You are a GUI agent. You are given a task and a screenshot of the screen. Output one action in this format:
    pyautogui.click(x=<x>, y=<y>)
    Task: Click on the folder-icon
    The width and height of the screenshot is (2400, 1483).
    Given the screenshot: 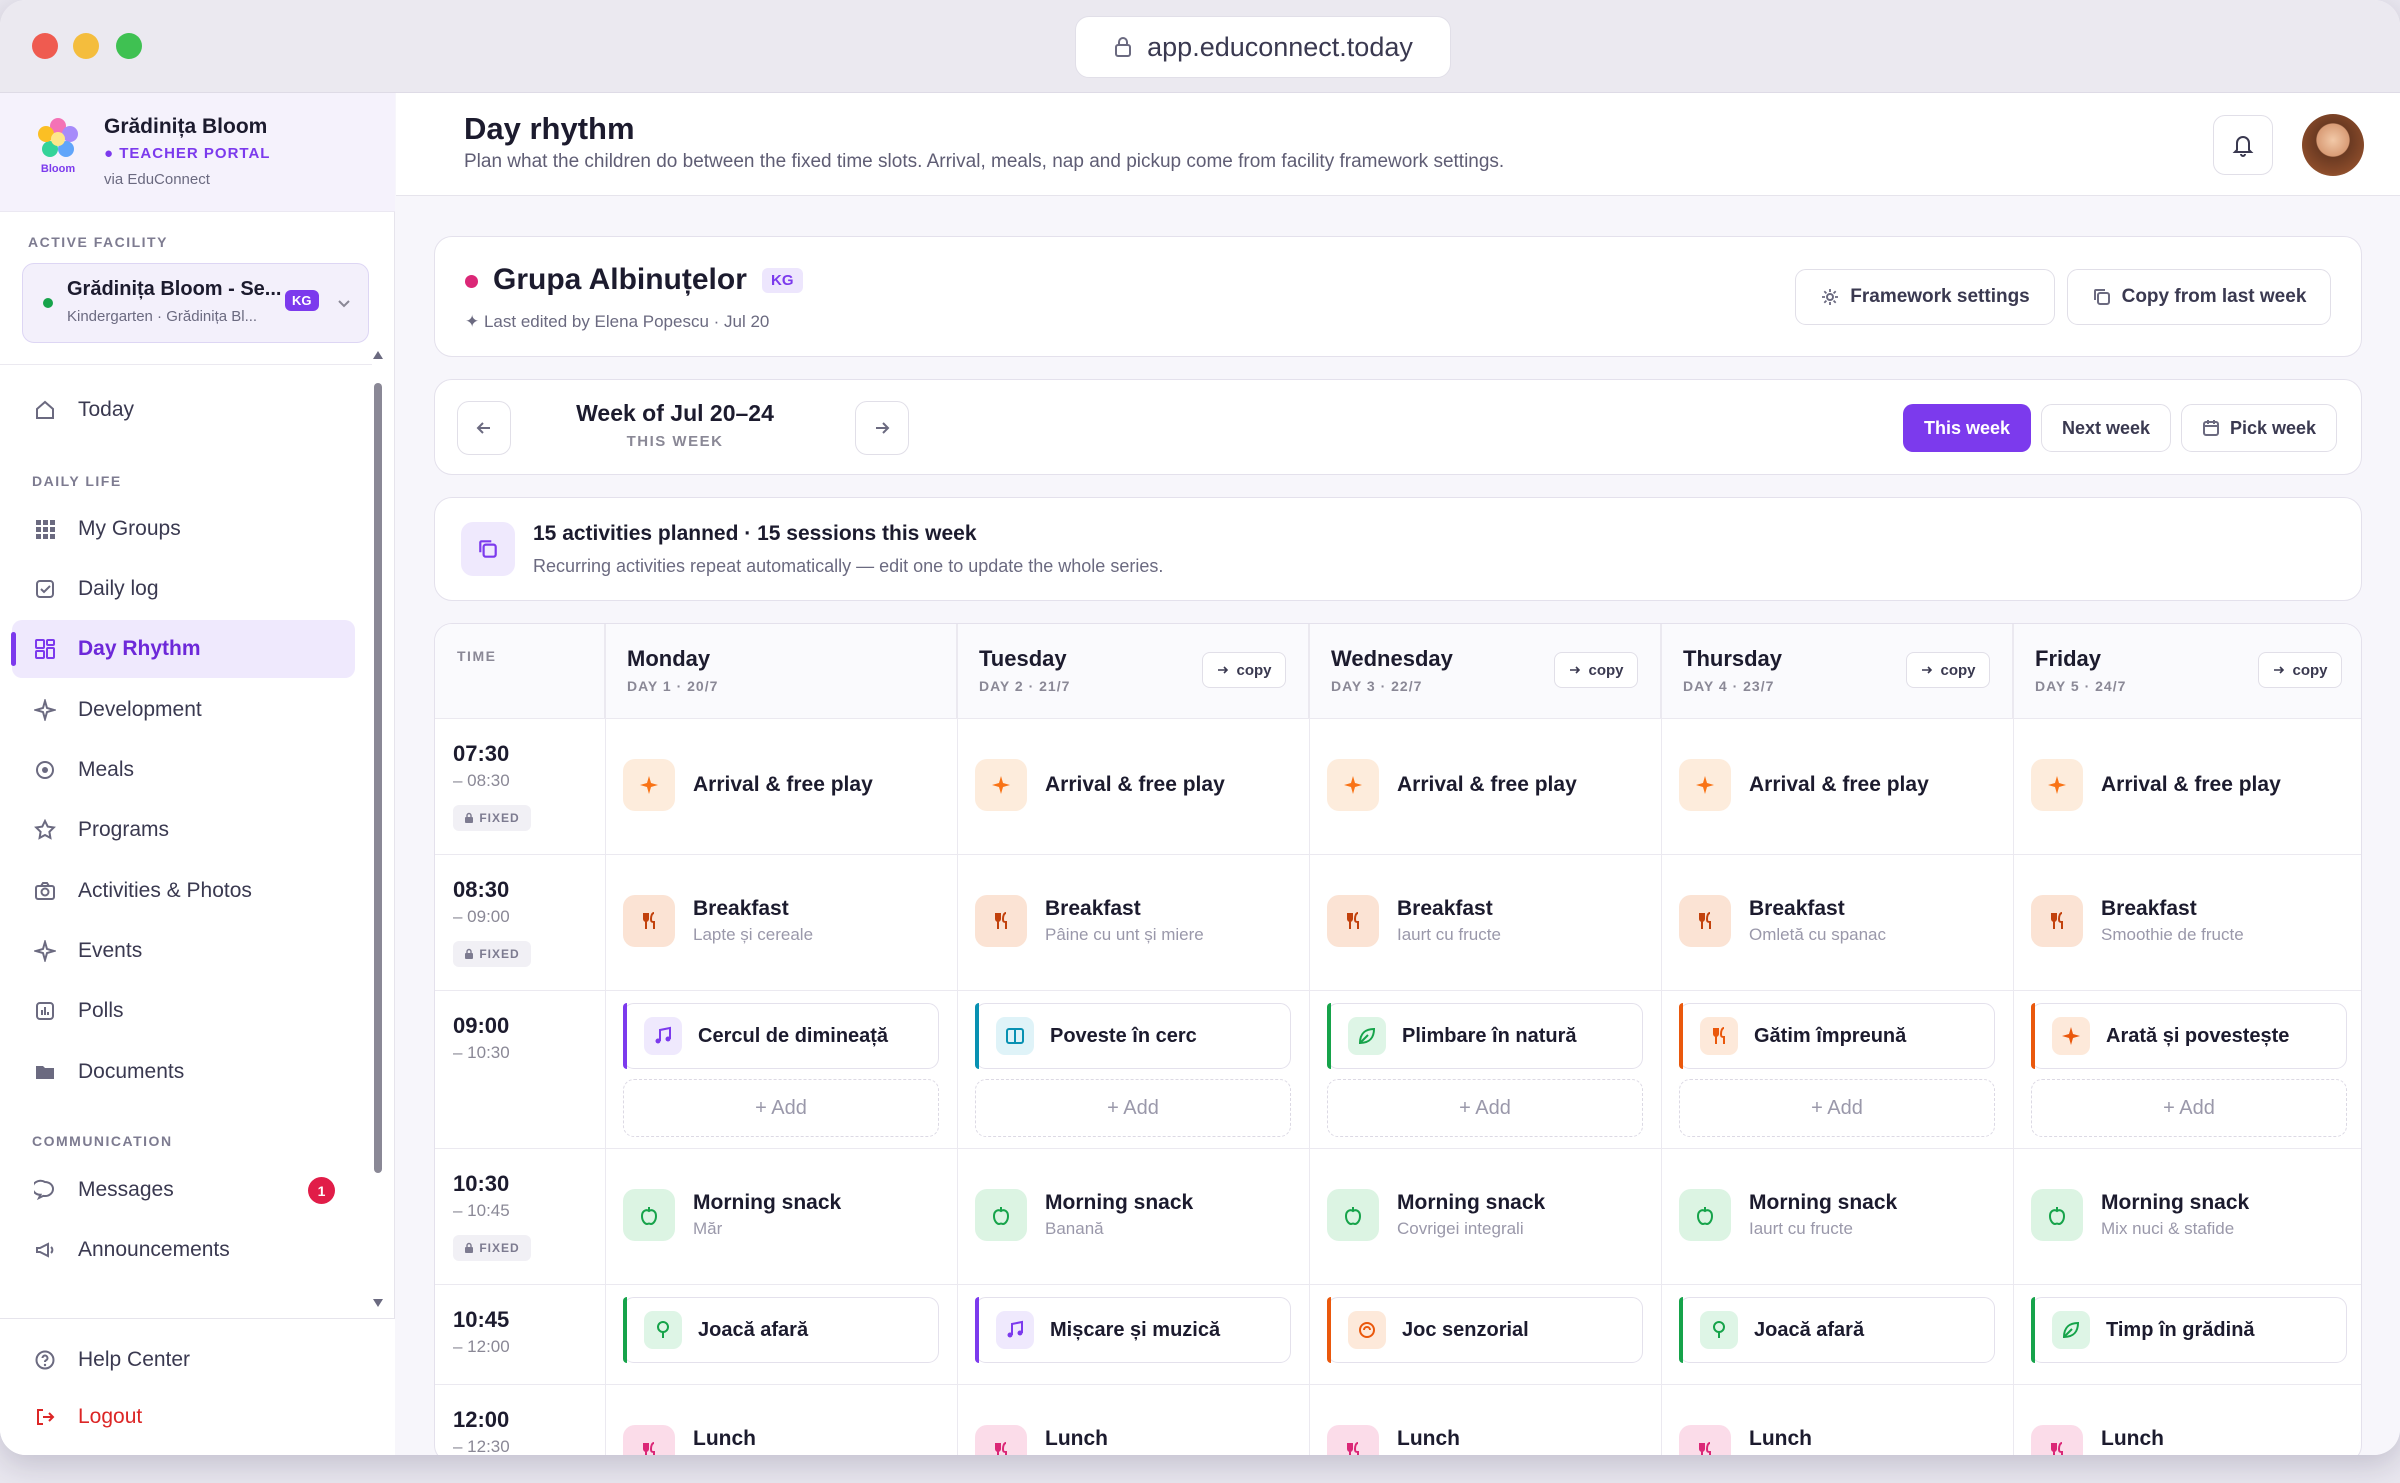 What is the action you would take?
    pyautogui.click(x=45, y=1072)
    